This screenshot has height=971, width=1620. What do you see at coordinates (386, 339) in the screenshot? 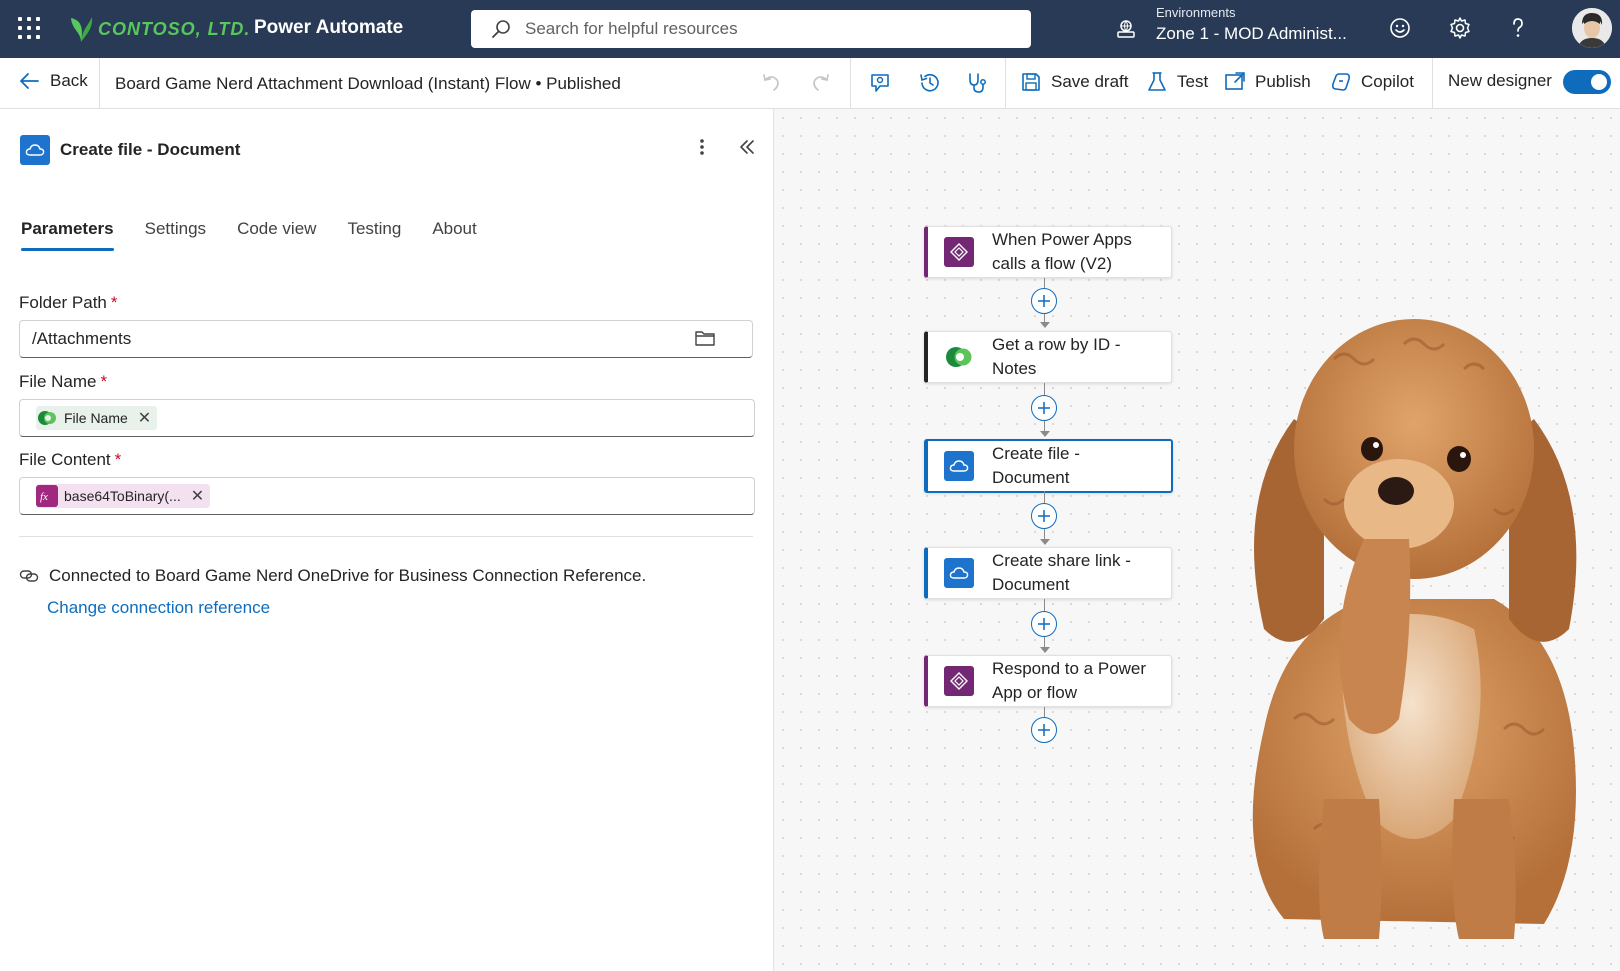
I see `folder-path-field: /Attachments` at bounding box center [386, 339].